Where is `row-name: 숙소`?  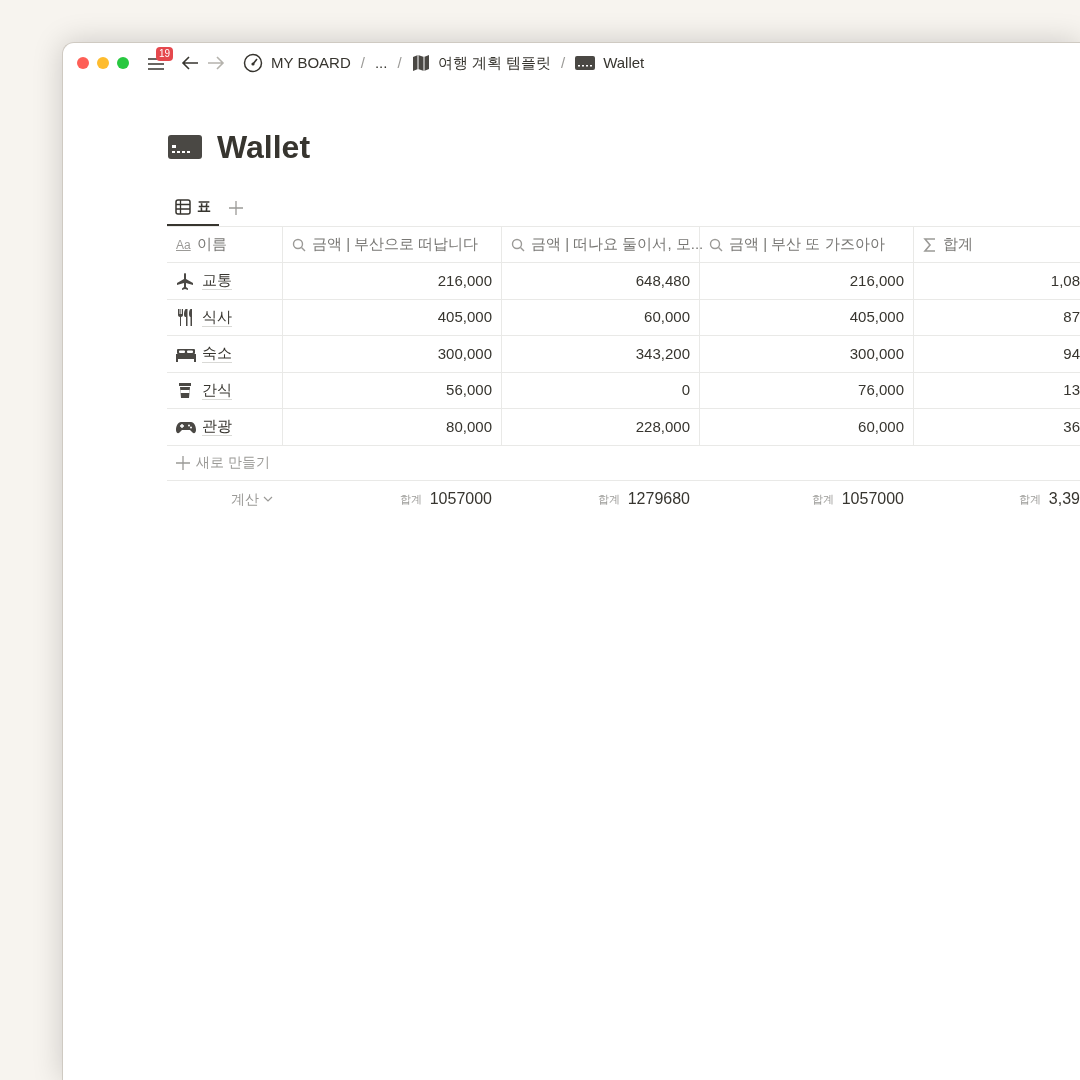 row-name: 숙소 is located at coordinates (217, 354).